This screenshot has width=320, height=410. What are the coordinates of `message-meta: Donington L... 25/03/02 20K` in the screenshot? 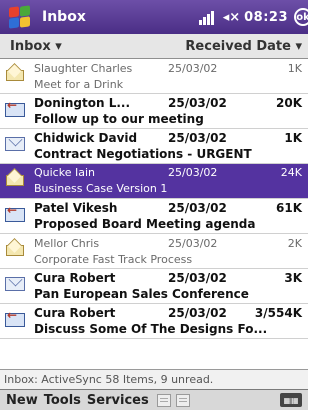 It's located at (168, 103).